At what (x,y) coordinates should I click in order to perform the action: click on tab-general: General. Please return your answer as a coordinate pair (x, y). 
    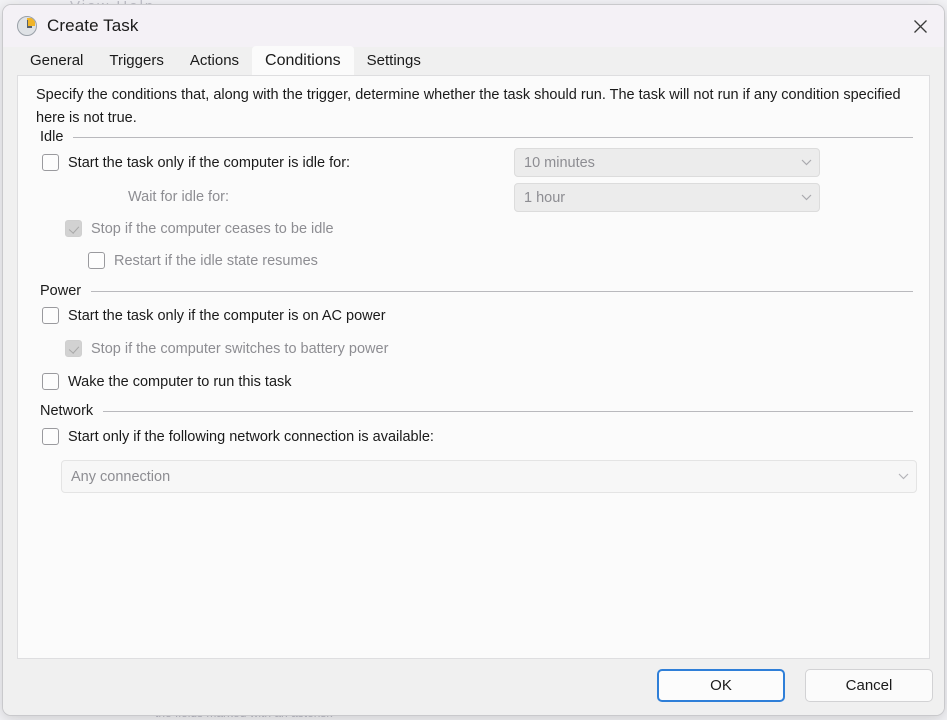
    Looking at the image, I should click on (56, 61).